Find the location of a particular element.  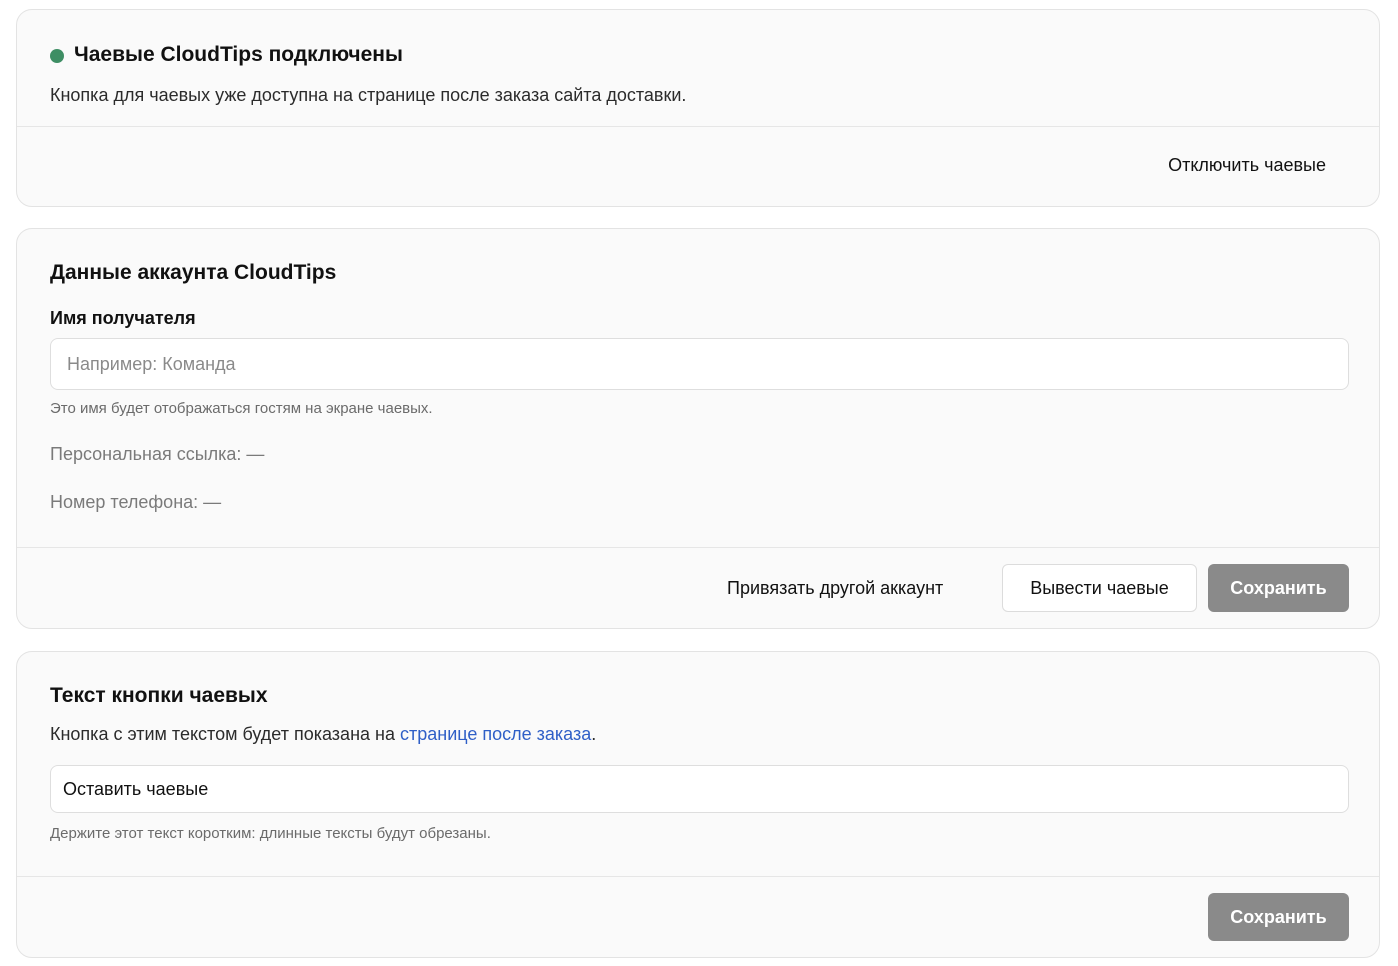

account-card-title: Данные аккаунта CloudTips is located at coordinates (193, 272).